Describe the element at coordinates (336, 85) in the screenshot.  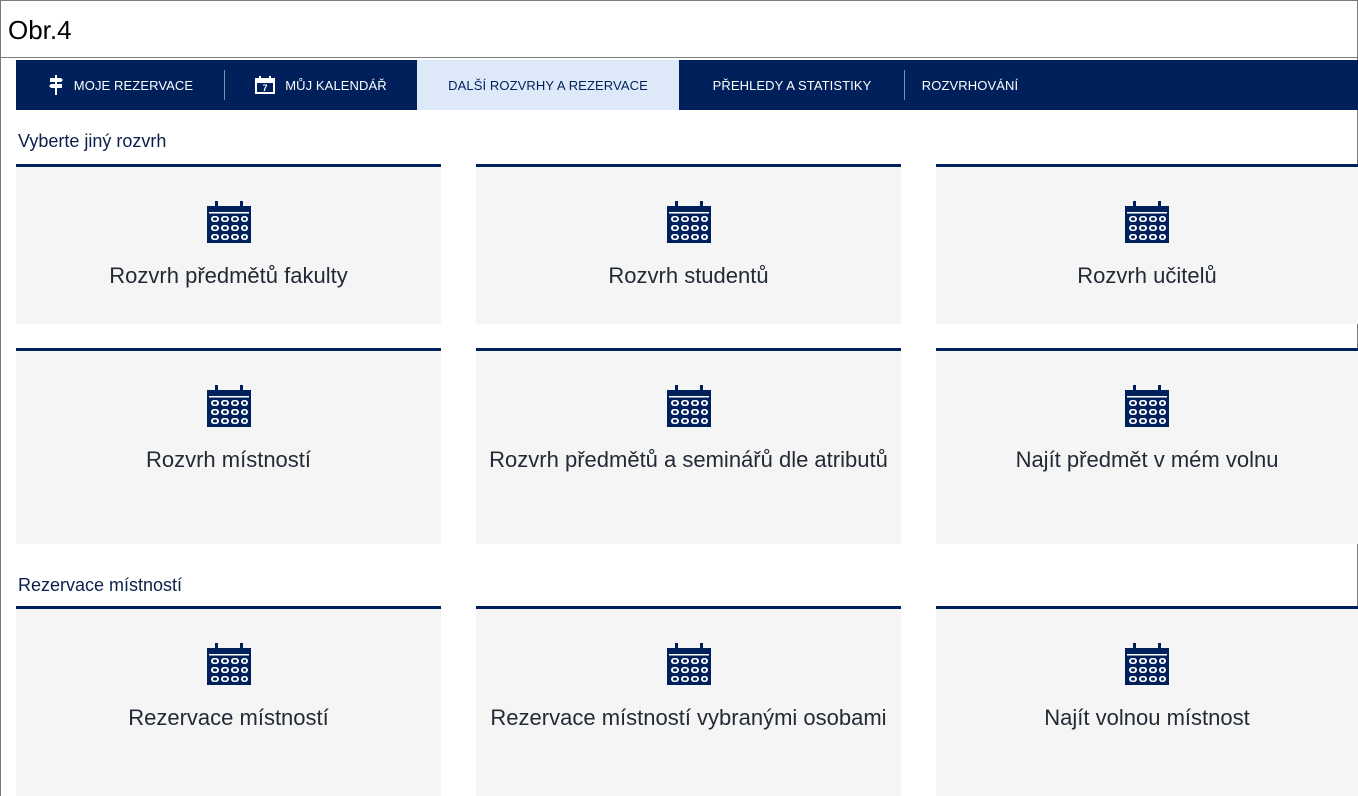
I see `nav-tab-label: MŮJ KALENDÁŘ` at that location.